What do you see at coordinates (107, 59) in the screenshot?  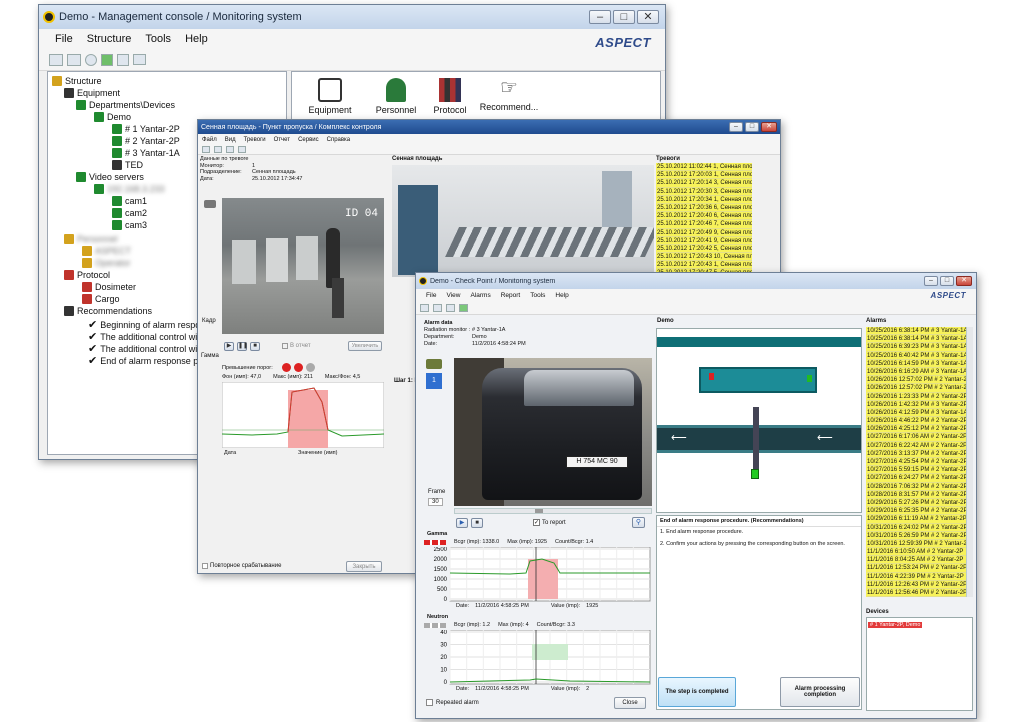 I see `refresh-tool-icon` at bounding box center [107, 59].